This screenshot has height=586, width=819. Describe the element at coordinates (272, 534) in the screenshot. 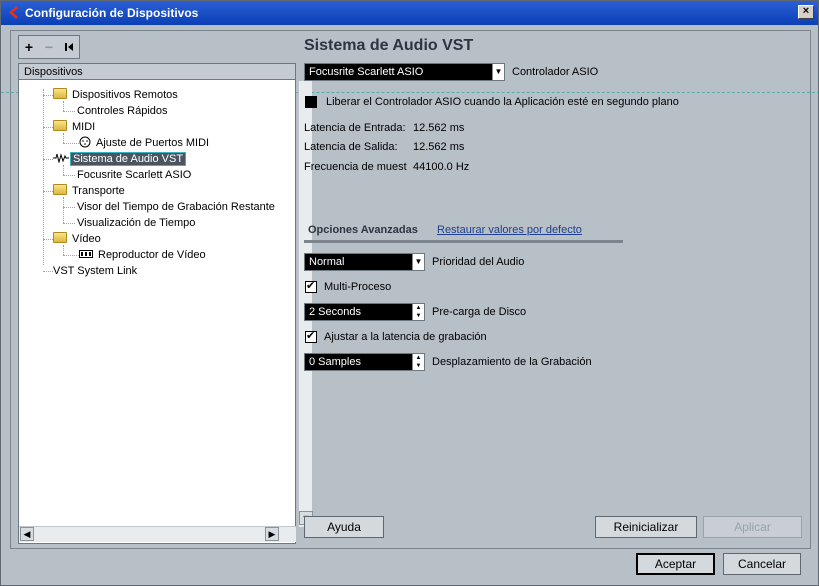

I see `scroll-right-icon: ▶` at that location.